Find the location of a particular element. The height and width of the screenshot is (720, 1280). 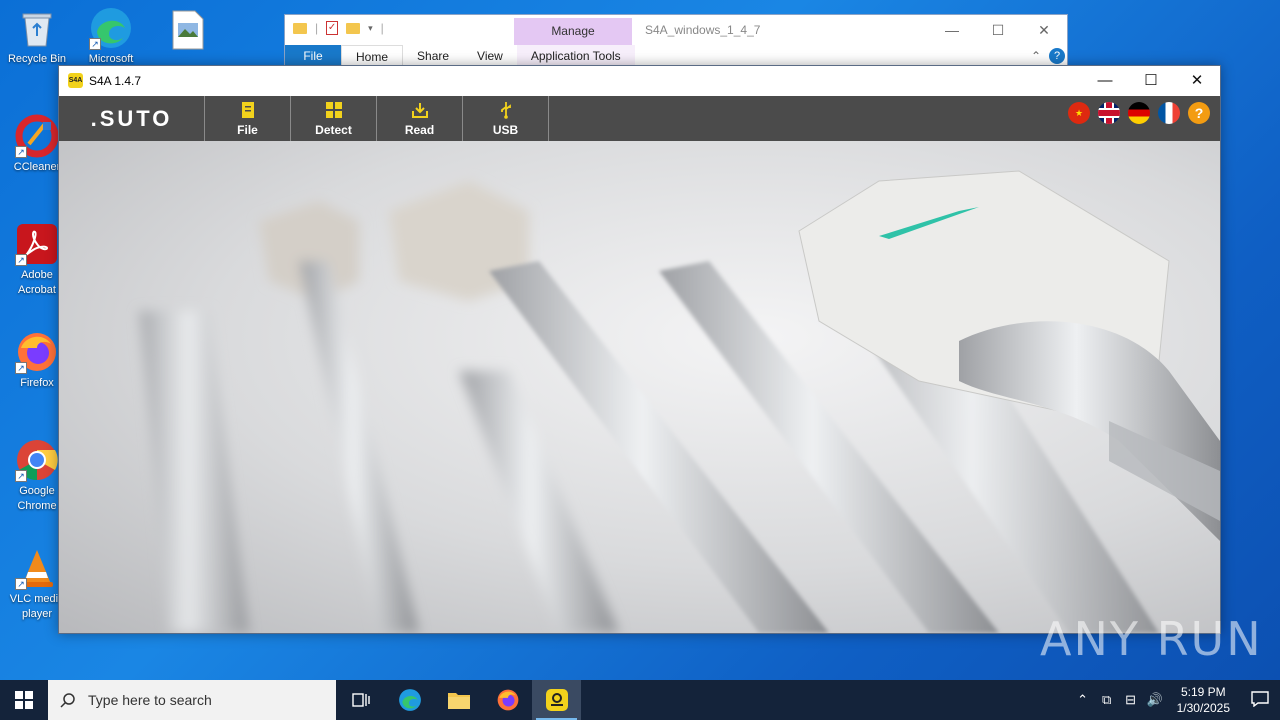

gb-flag-icon is located at coordinates (1109, 113).